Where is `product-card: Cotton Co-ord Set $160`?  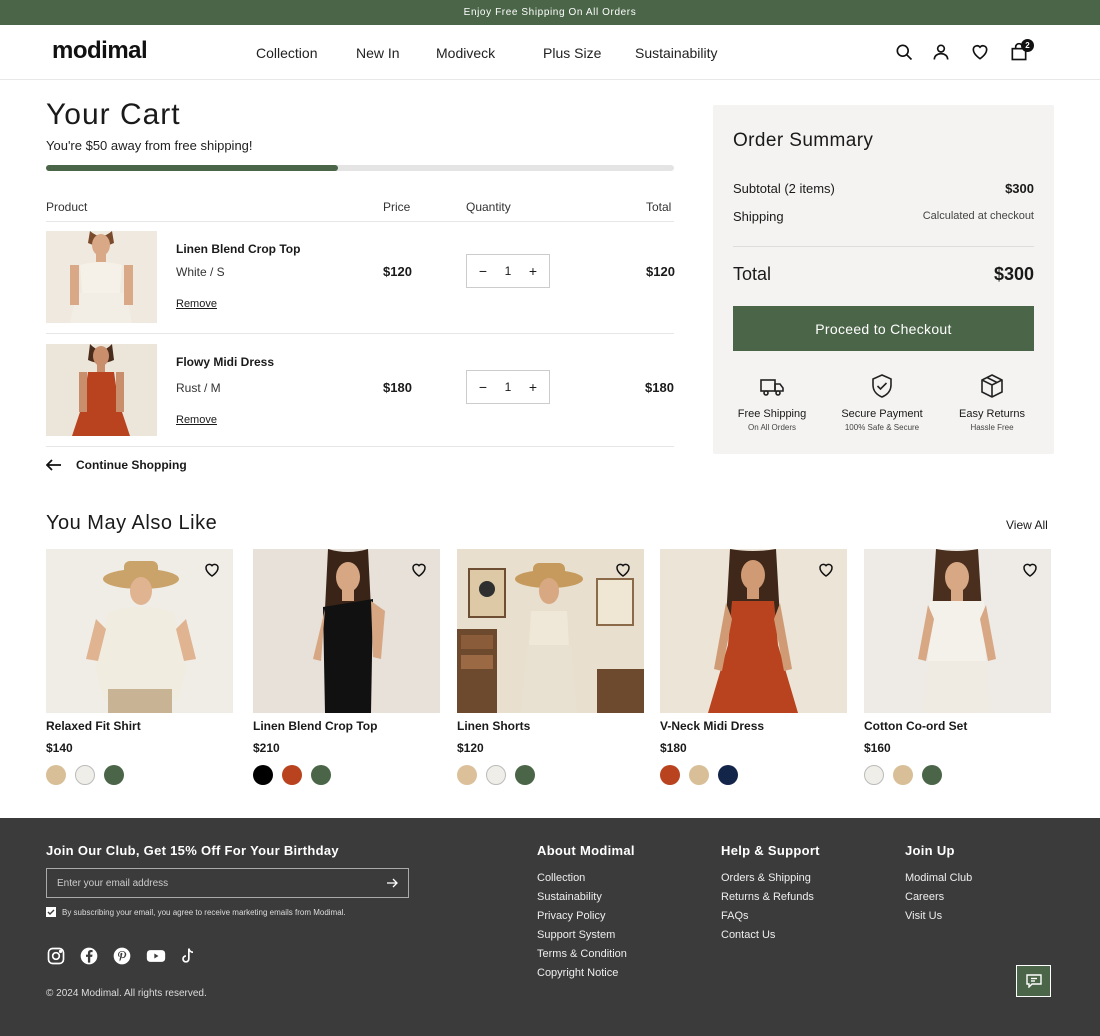
product-card: Cotton Co-ord Set $160 is located at coordinates (957, 667).